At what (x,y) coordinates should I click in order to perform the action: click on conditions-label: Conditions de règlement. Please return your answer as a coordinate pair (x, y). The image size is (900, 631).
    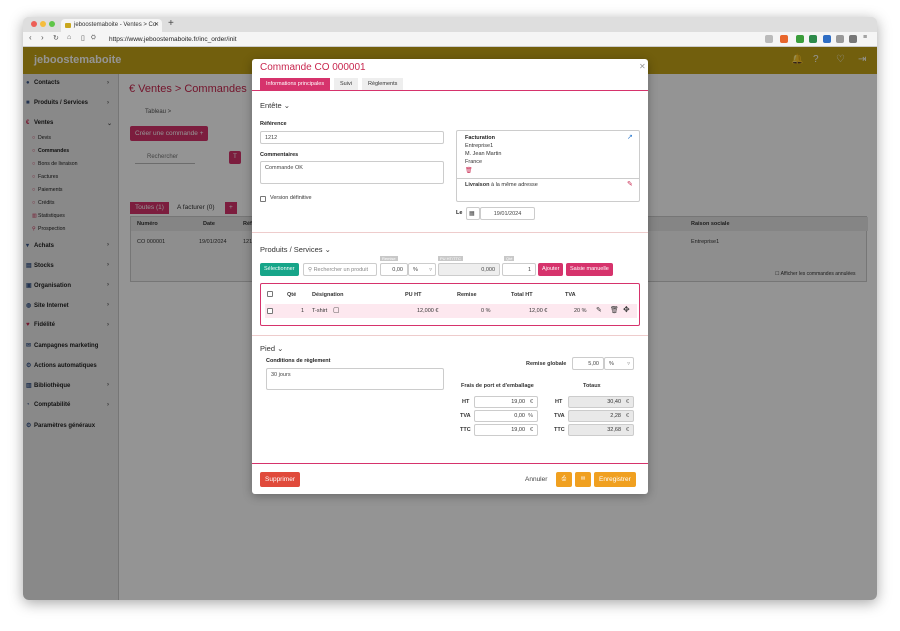
    Looking at the image, I should click on (298, 361).